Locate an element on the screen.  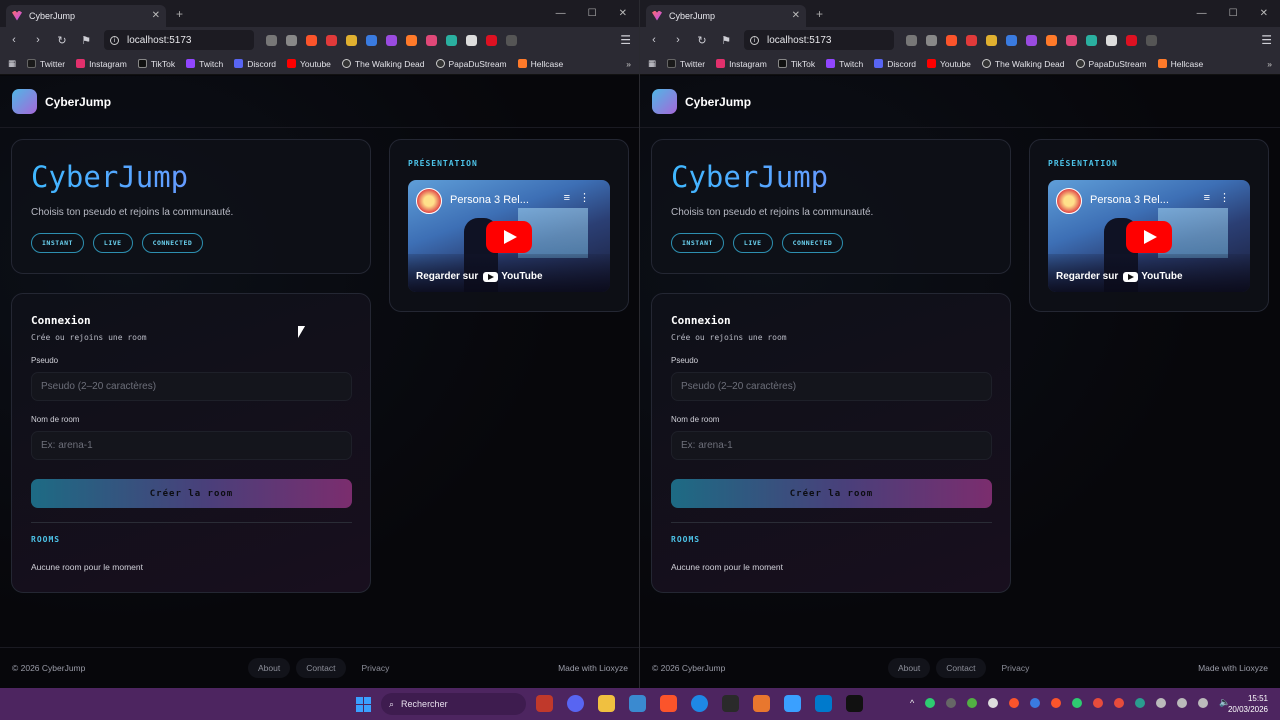
start-button is located at coordinates (363, 704).